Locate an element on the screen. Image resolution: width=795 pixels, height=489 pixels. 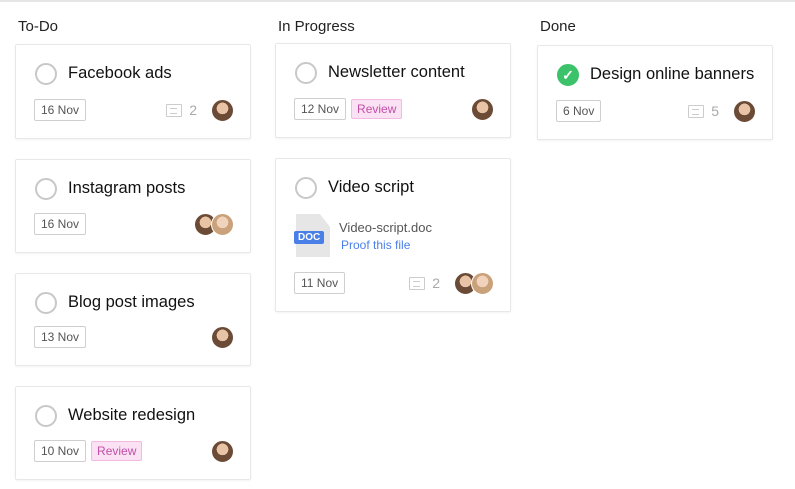
task-card: Instagram posts 16 Nov is located at coordinates (133, 206).